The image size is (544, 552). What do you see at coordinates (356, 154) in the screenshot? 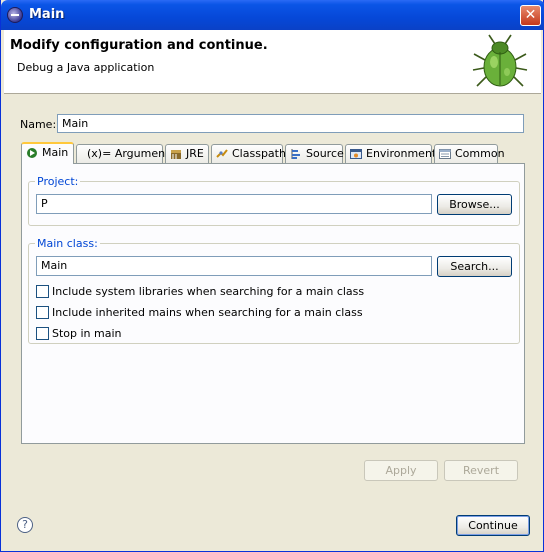
I see `environment-icon` at bounding box center [356, 154].